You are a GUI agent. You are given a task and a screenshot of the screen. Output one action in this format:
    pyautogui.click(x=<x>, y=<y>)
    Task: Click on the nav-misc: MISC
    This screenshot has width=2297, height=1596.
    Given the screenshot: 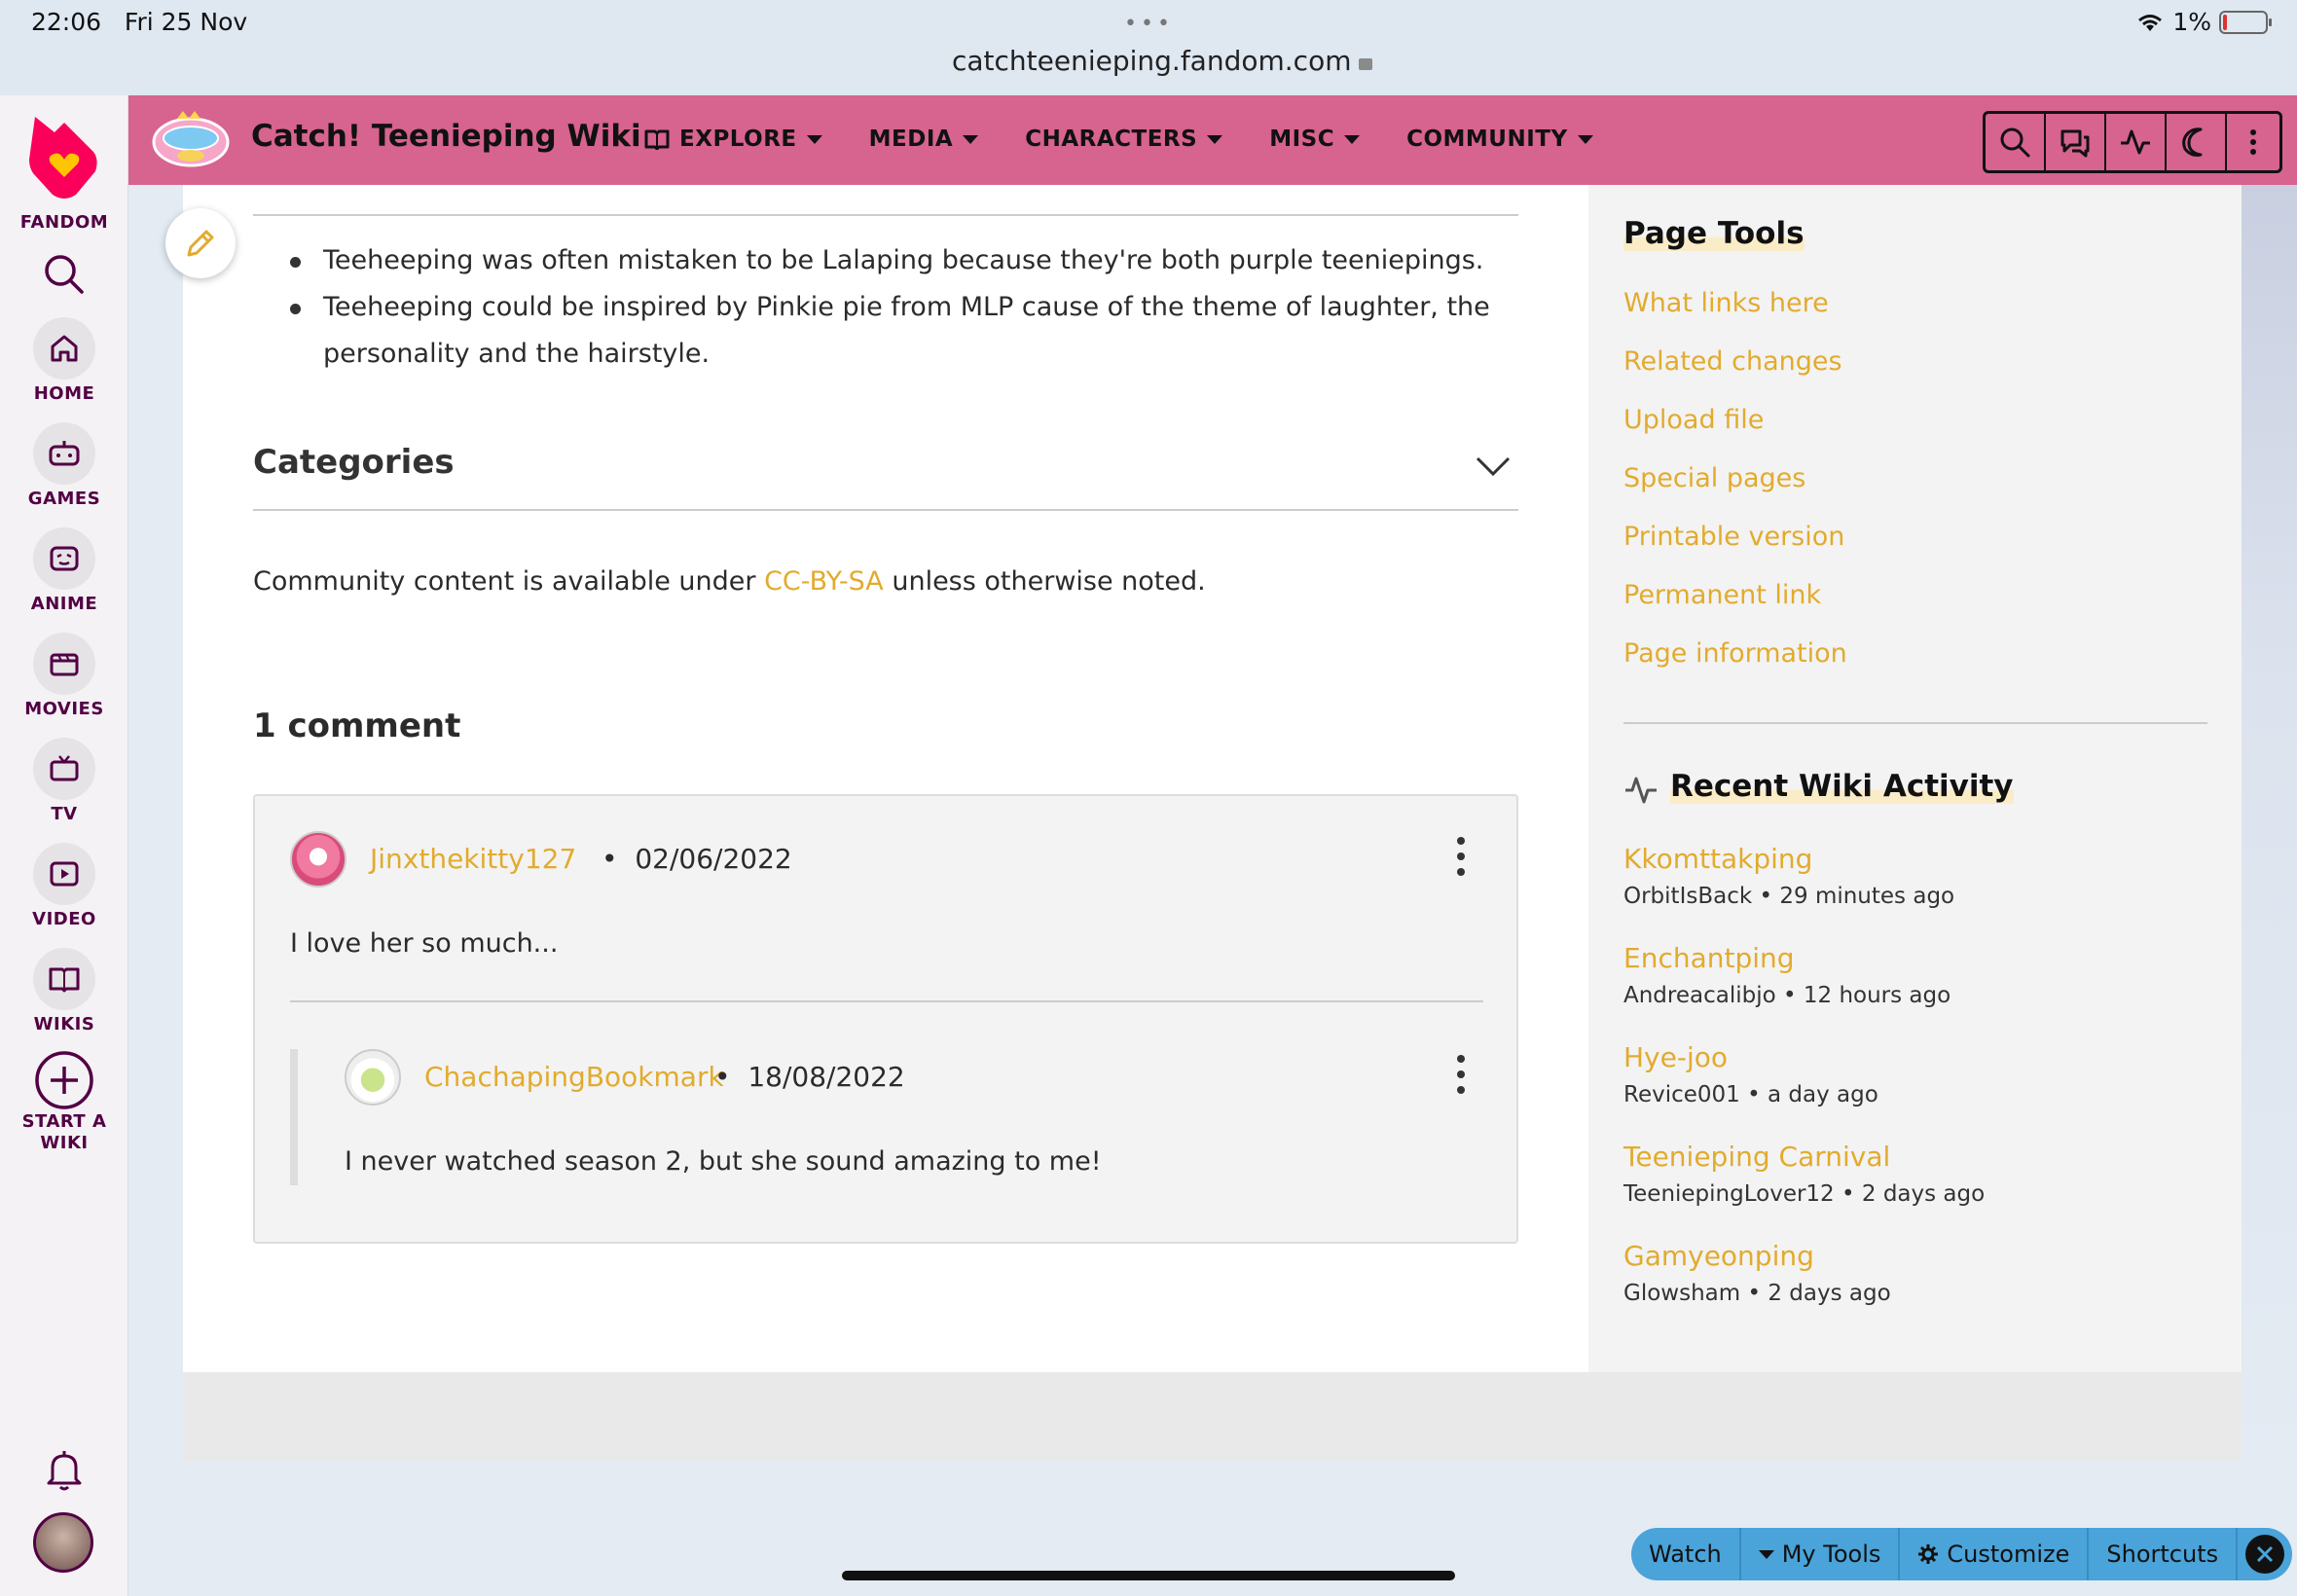 What is the action you would take?
    pyautogui.click(x=1315, y=139)
    